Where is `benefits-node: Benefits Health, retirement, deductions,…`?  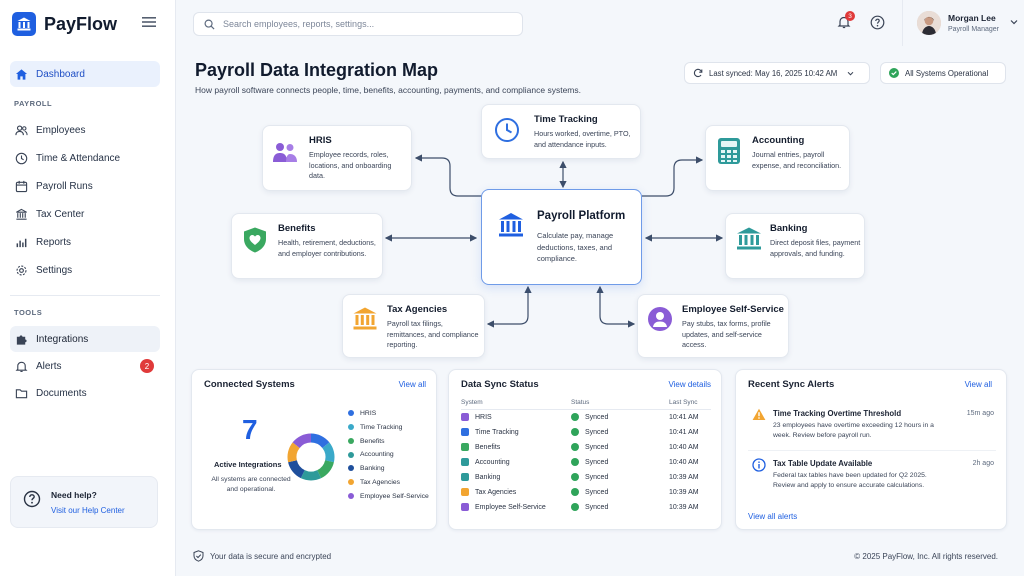
benefits-node: Benefits Health, retirement, deductions,… is located at coordinates (307, 246).